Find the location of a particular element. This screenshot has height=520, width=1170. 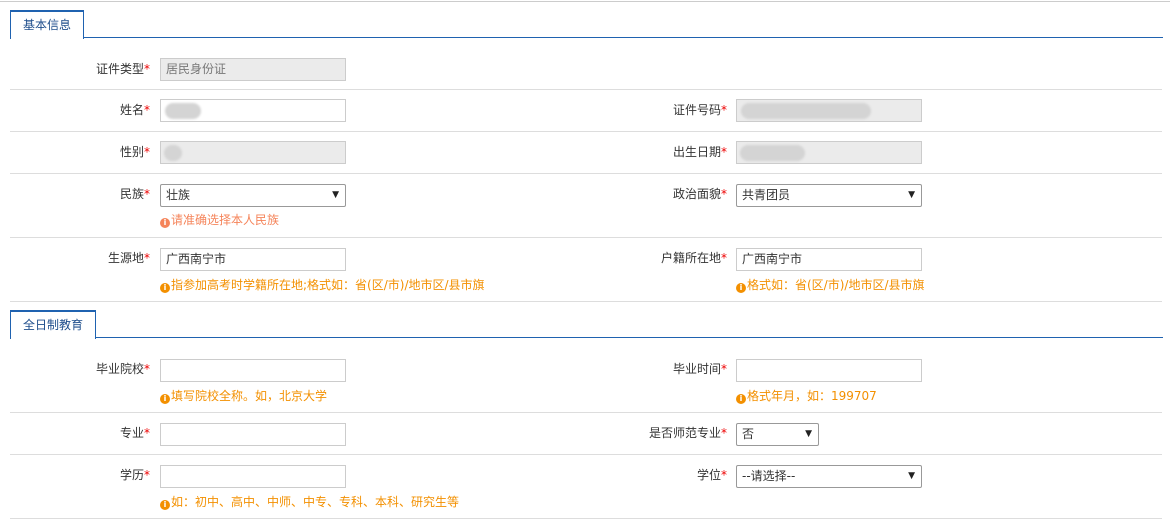

ethnicity-hint: i 请准确选择本人民族 is located at coordinates (219, 220).